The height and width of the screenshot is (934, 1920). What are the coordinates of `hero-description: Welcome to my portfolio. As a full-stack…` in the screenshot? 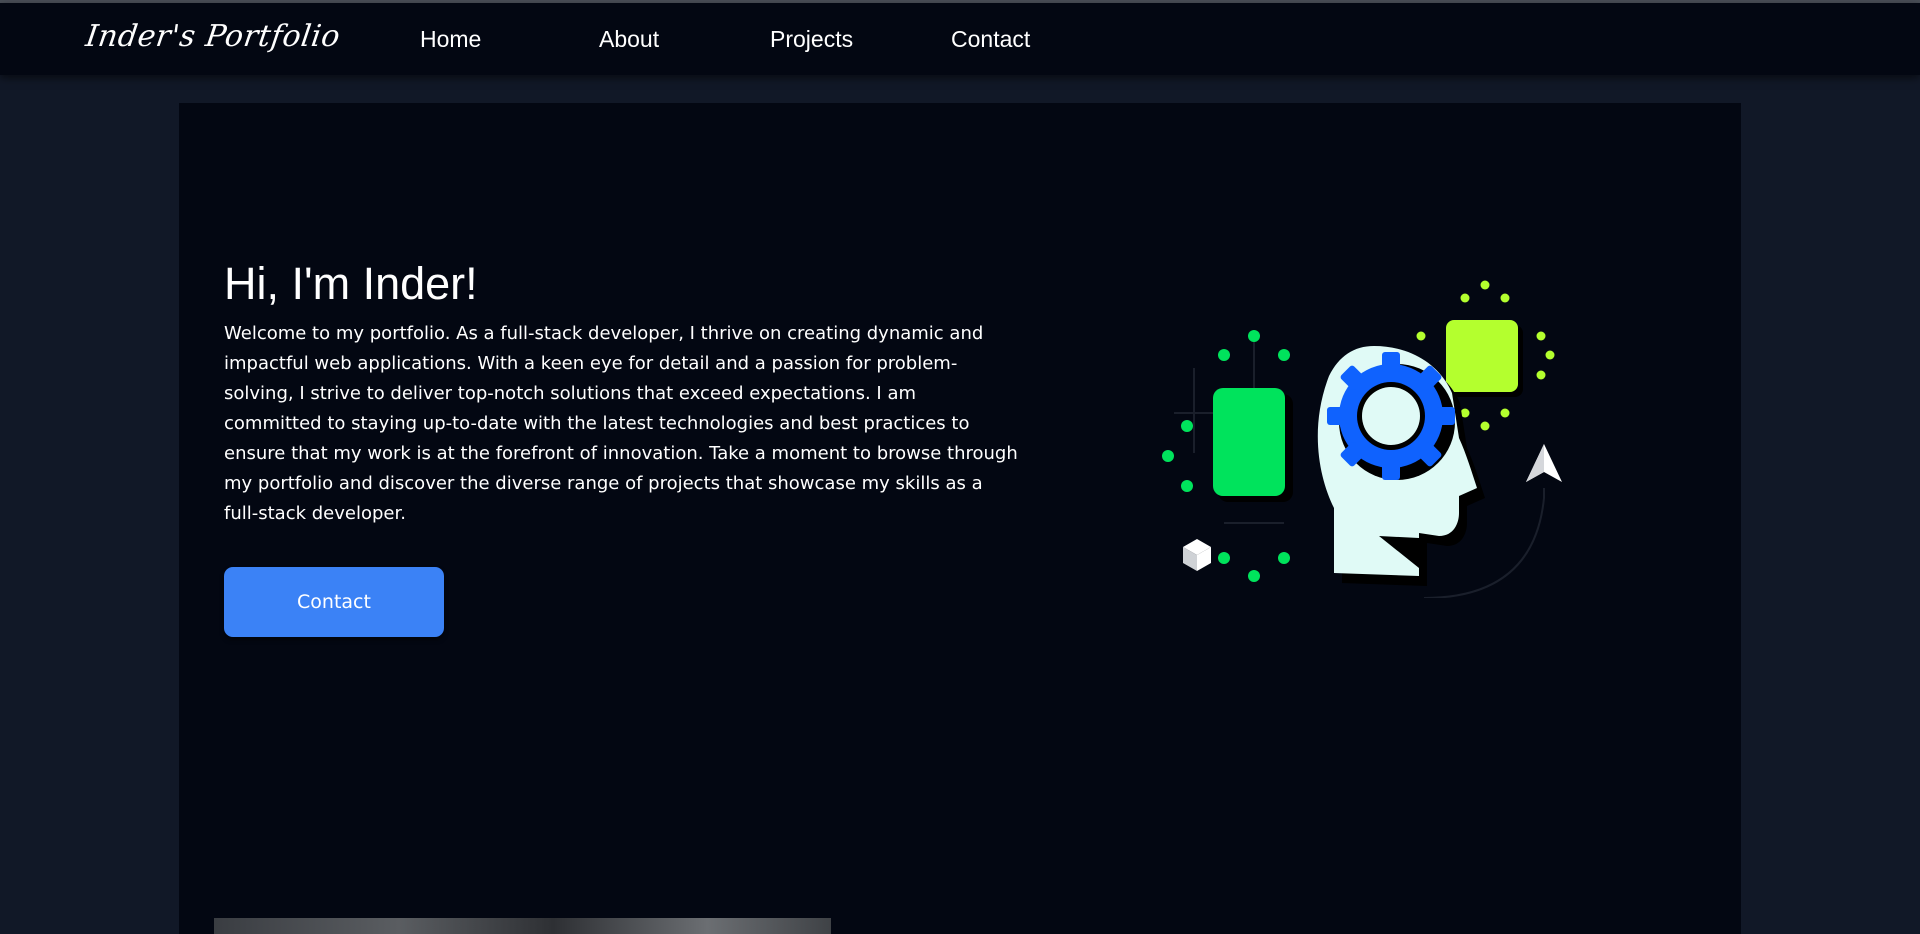 It's located at (621, 423).